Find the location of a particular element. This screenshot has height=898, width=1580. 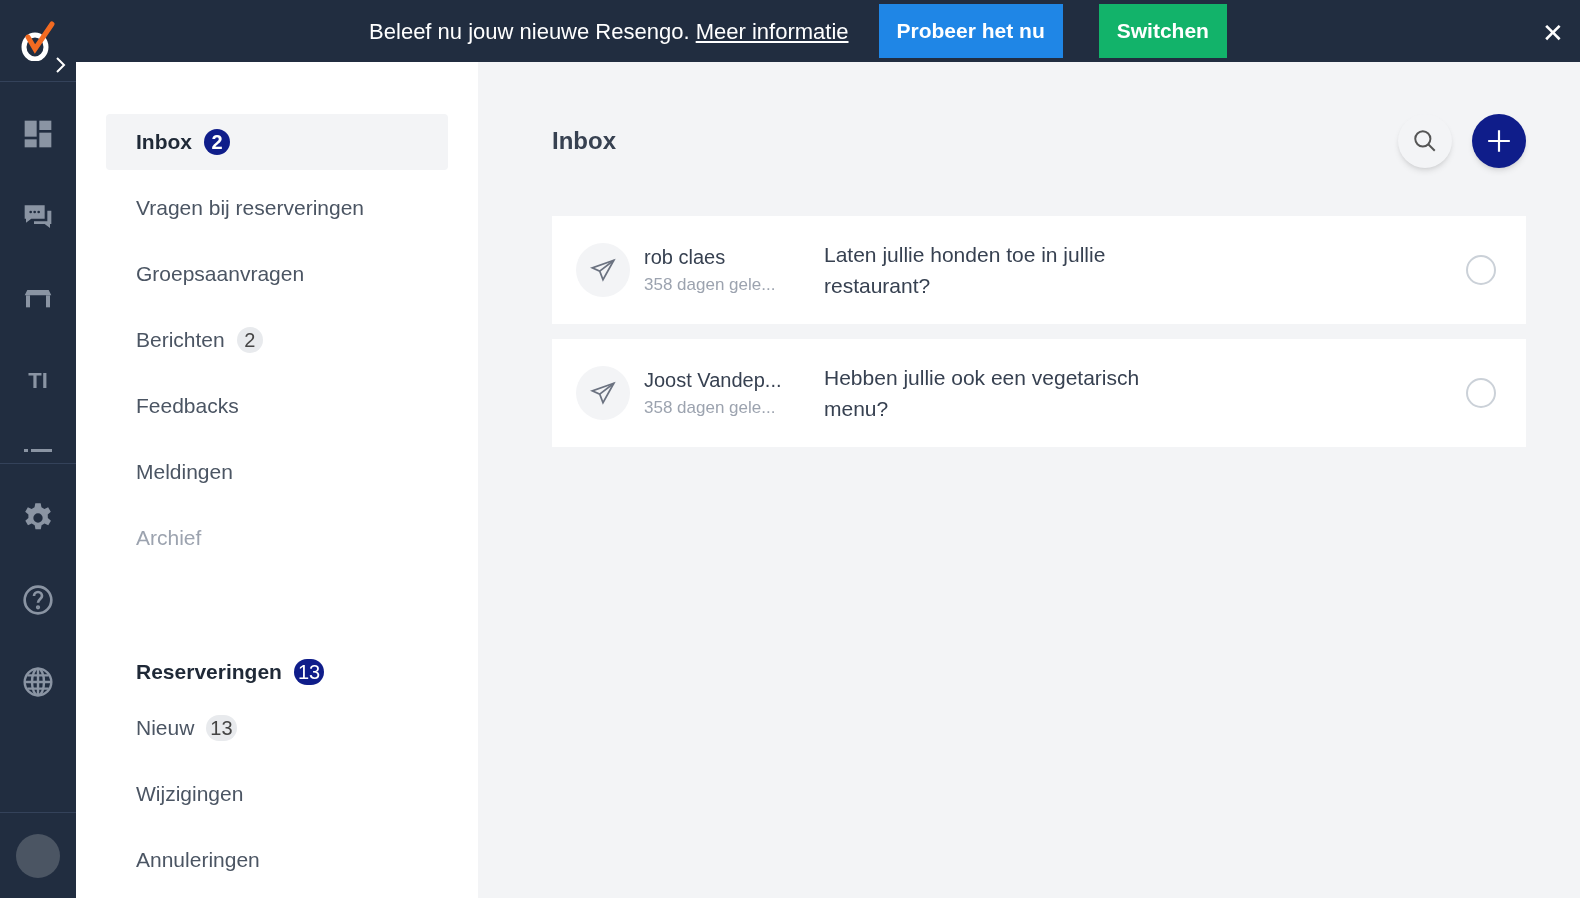

message-card: rob claes 358 dagen gele... Laten jullie honden toe in jullie restaurant? is located at coordinates (1039, 270).